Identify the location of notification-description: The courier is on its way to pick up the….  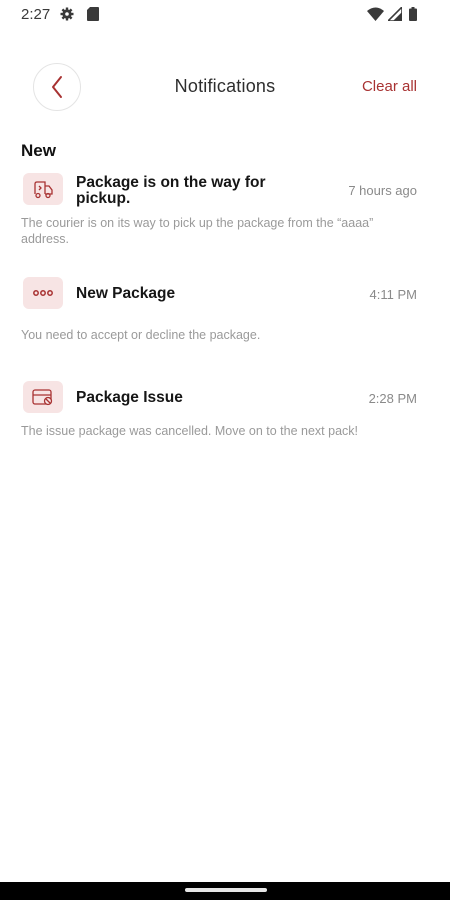
(197, 231).